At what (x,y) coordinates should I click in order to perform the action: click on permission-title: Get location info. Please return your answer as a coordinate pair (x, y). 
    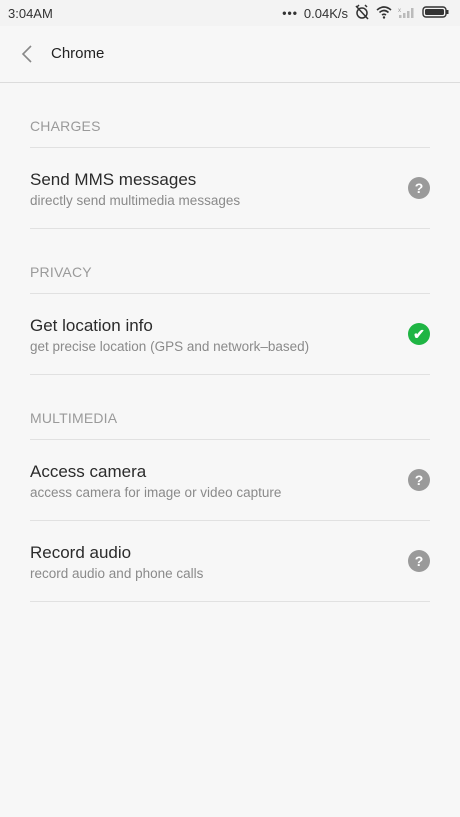
    Looking at the image, I should click on (91, 325).